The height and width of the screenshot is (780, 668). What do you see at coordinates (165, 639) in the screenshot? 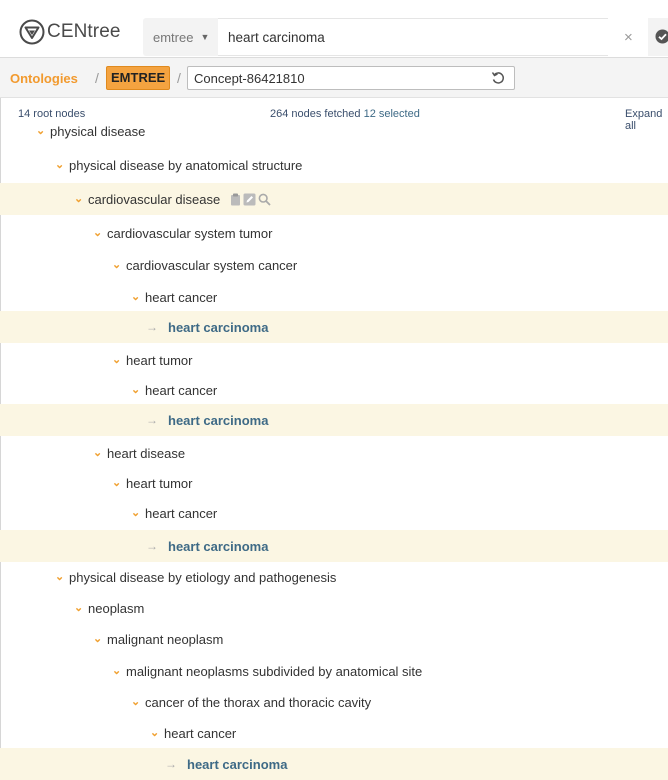
I see `tree-node-label: malignant neoplasm` at bounding box center [165, 639].